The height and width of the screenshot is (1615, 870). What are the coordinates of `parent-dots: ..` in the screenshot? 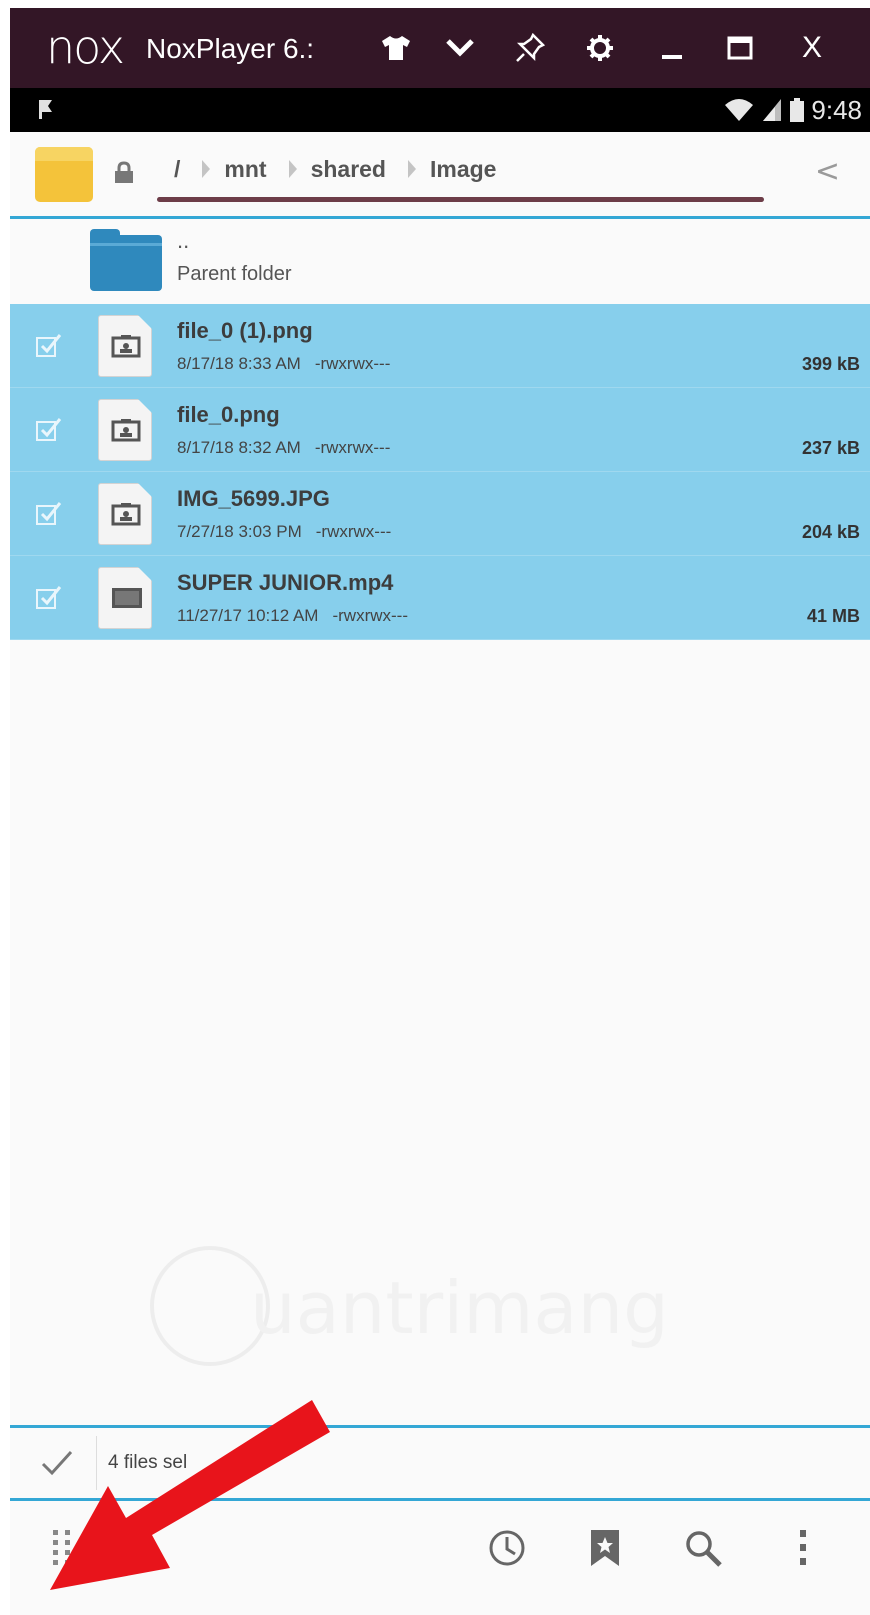 It's located at (183, 240).